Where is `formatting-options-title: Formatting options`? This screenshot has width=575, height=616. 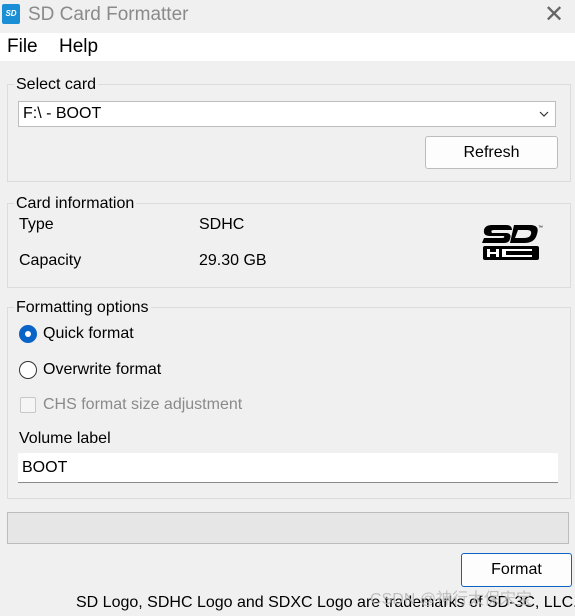 formatting-options-title: Formatting options is located at coordinates (82, 308).